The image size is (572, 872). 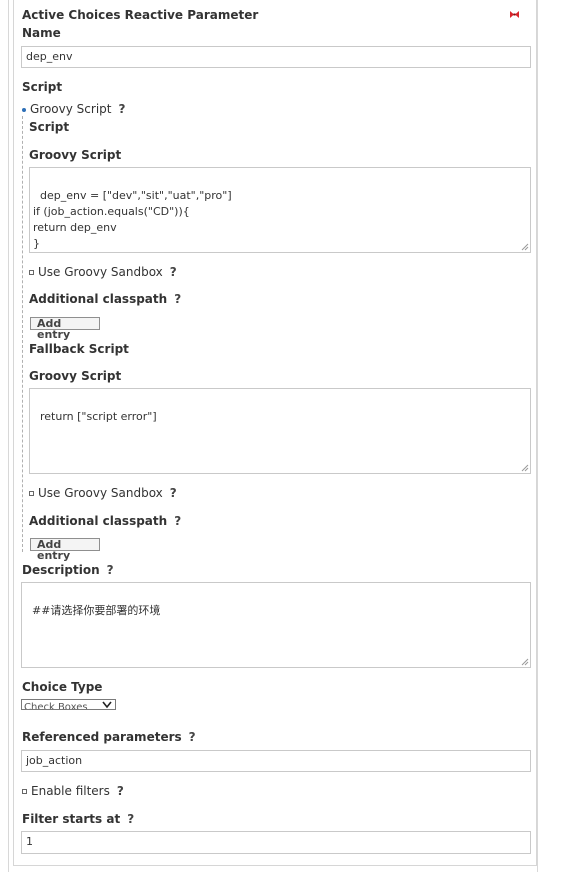 I want to click on description-text: ##请选择你要部署的环境, so click(x=96, y=610).